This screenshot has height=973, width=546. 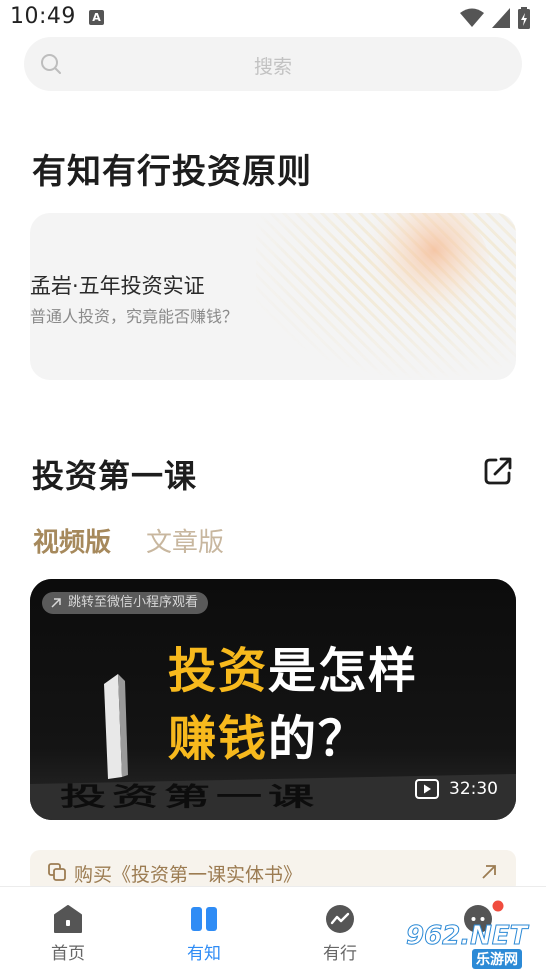 I want to click on nav-youzhi: 有知, so click(x=204, y=930).